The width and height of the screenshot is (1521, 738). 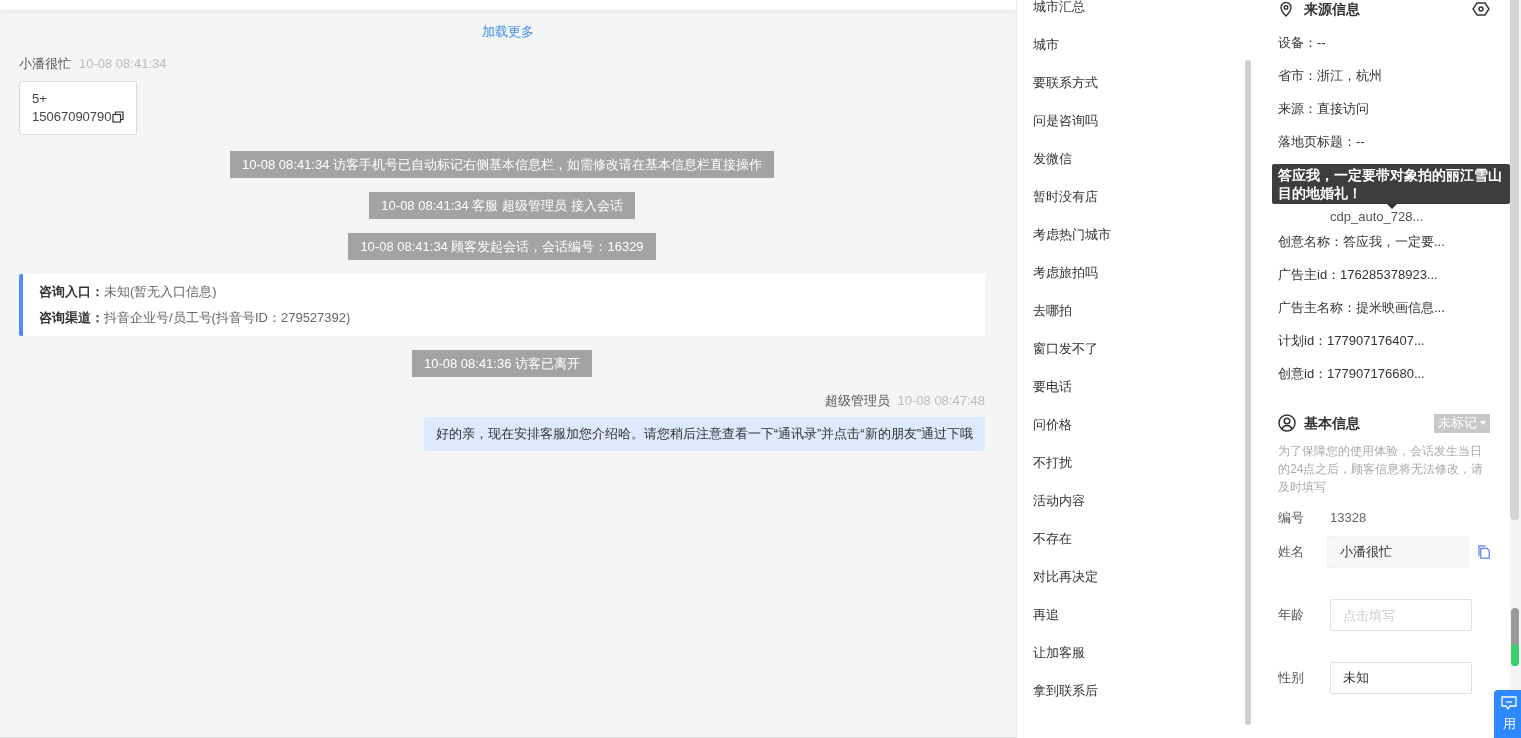 What do you see at coordinates (1322, 142) in the screenshot?
I see `info-row-text: 落地页标题：--` at bounding box center [1322, 142].